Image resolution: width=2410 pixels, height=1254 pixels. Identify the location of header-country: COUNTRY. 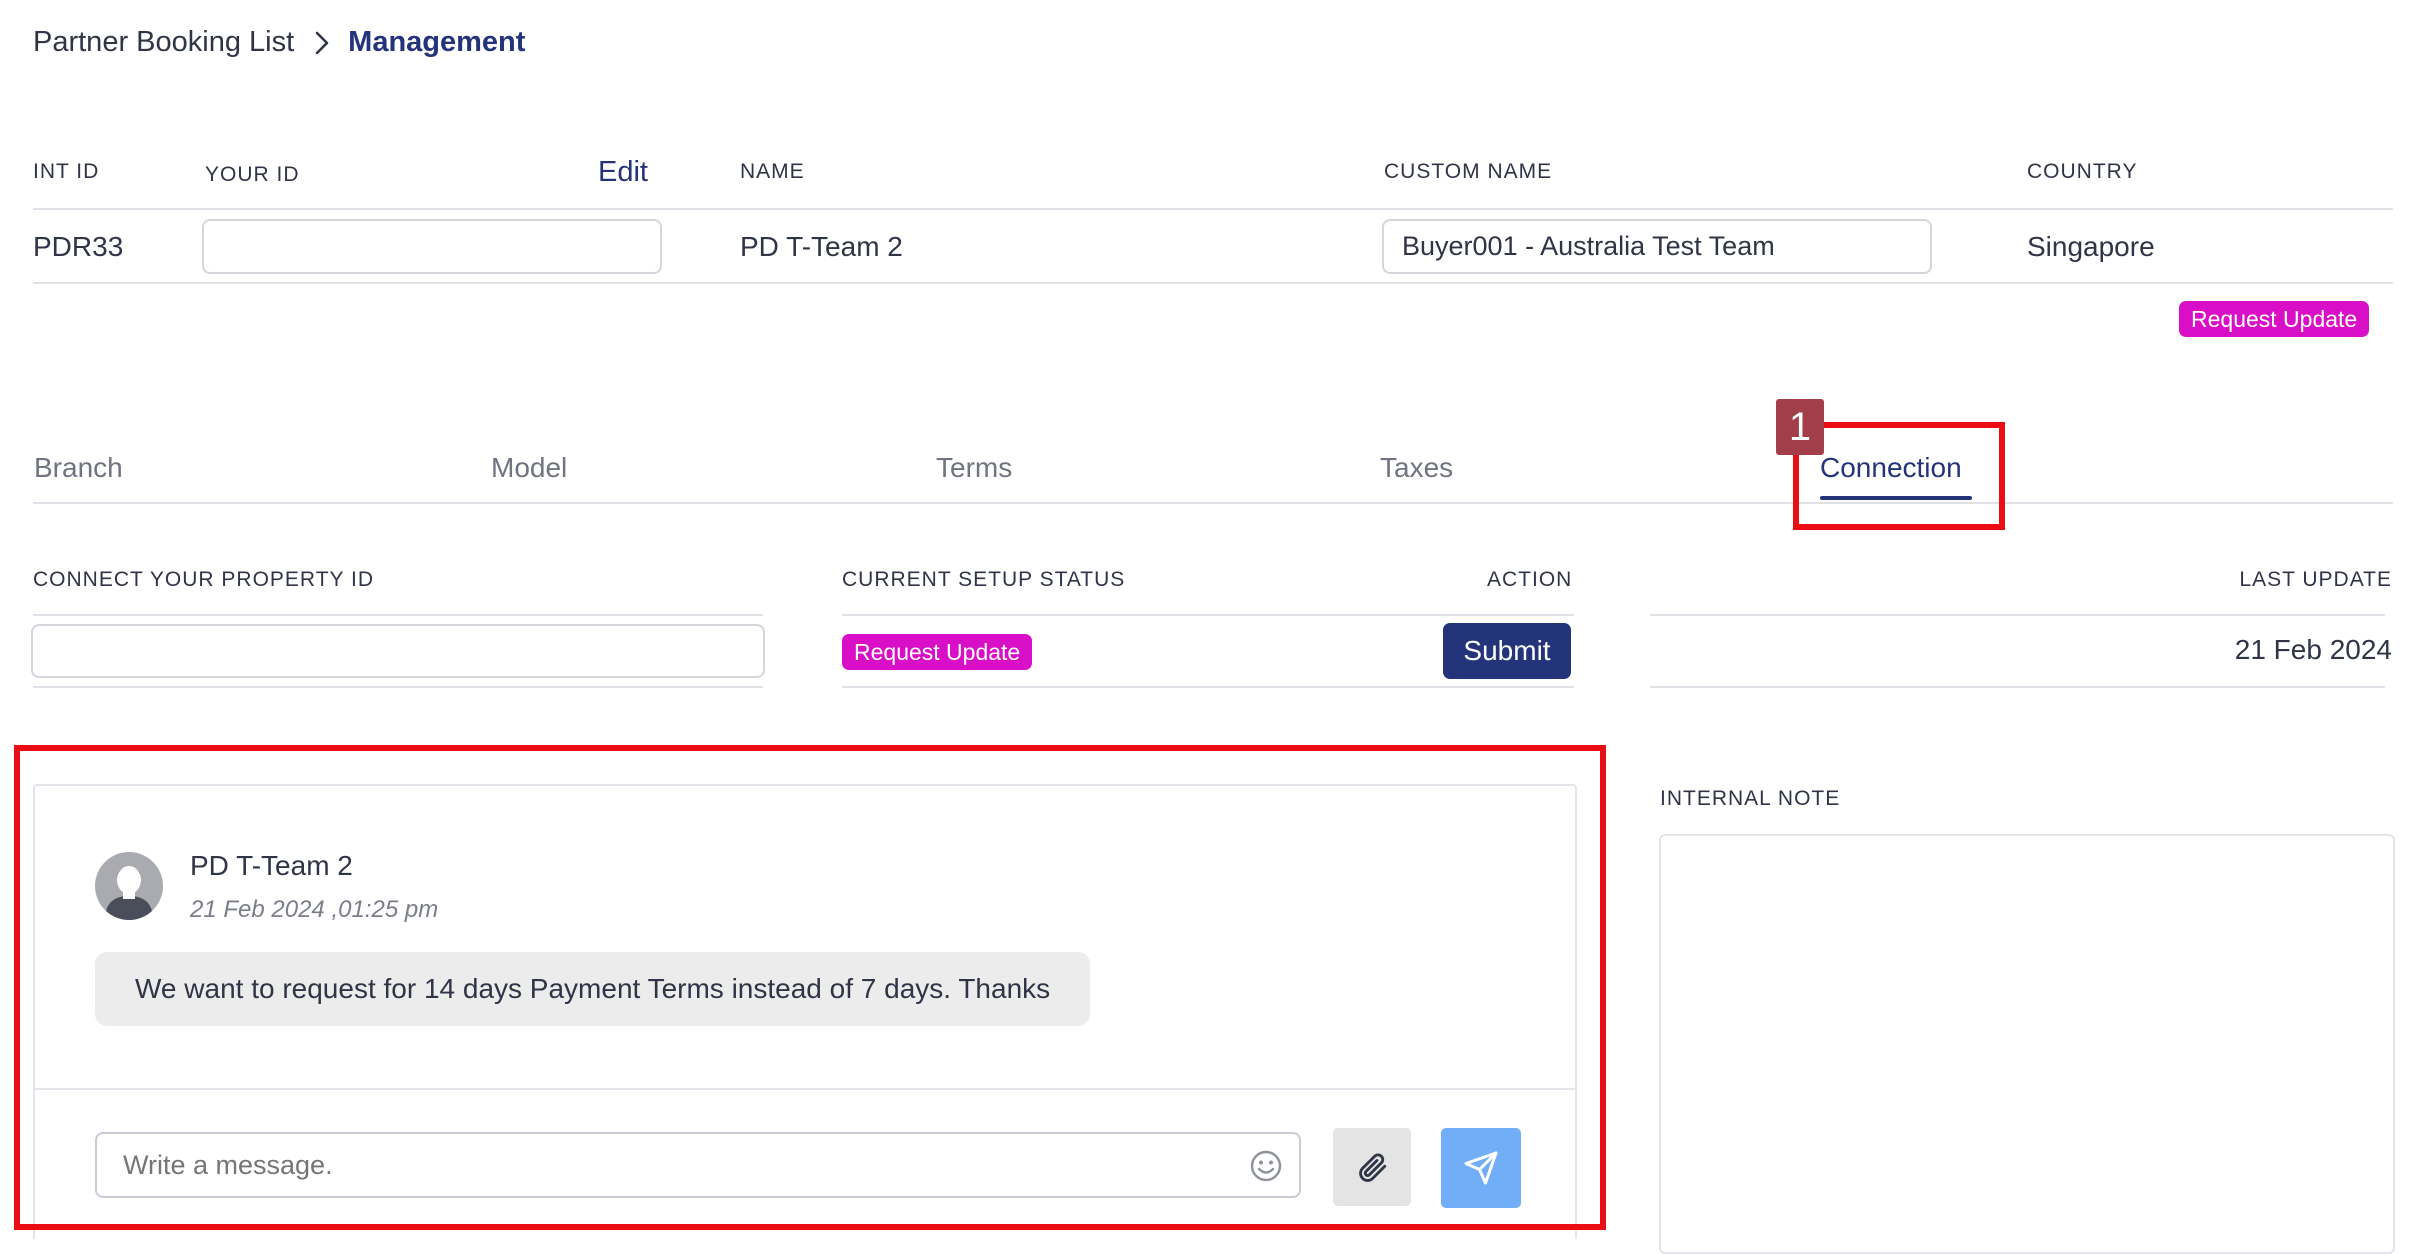
(2082, 171).